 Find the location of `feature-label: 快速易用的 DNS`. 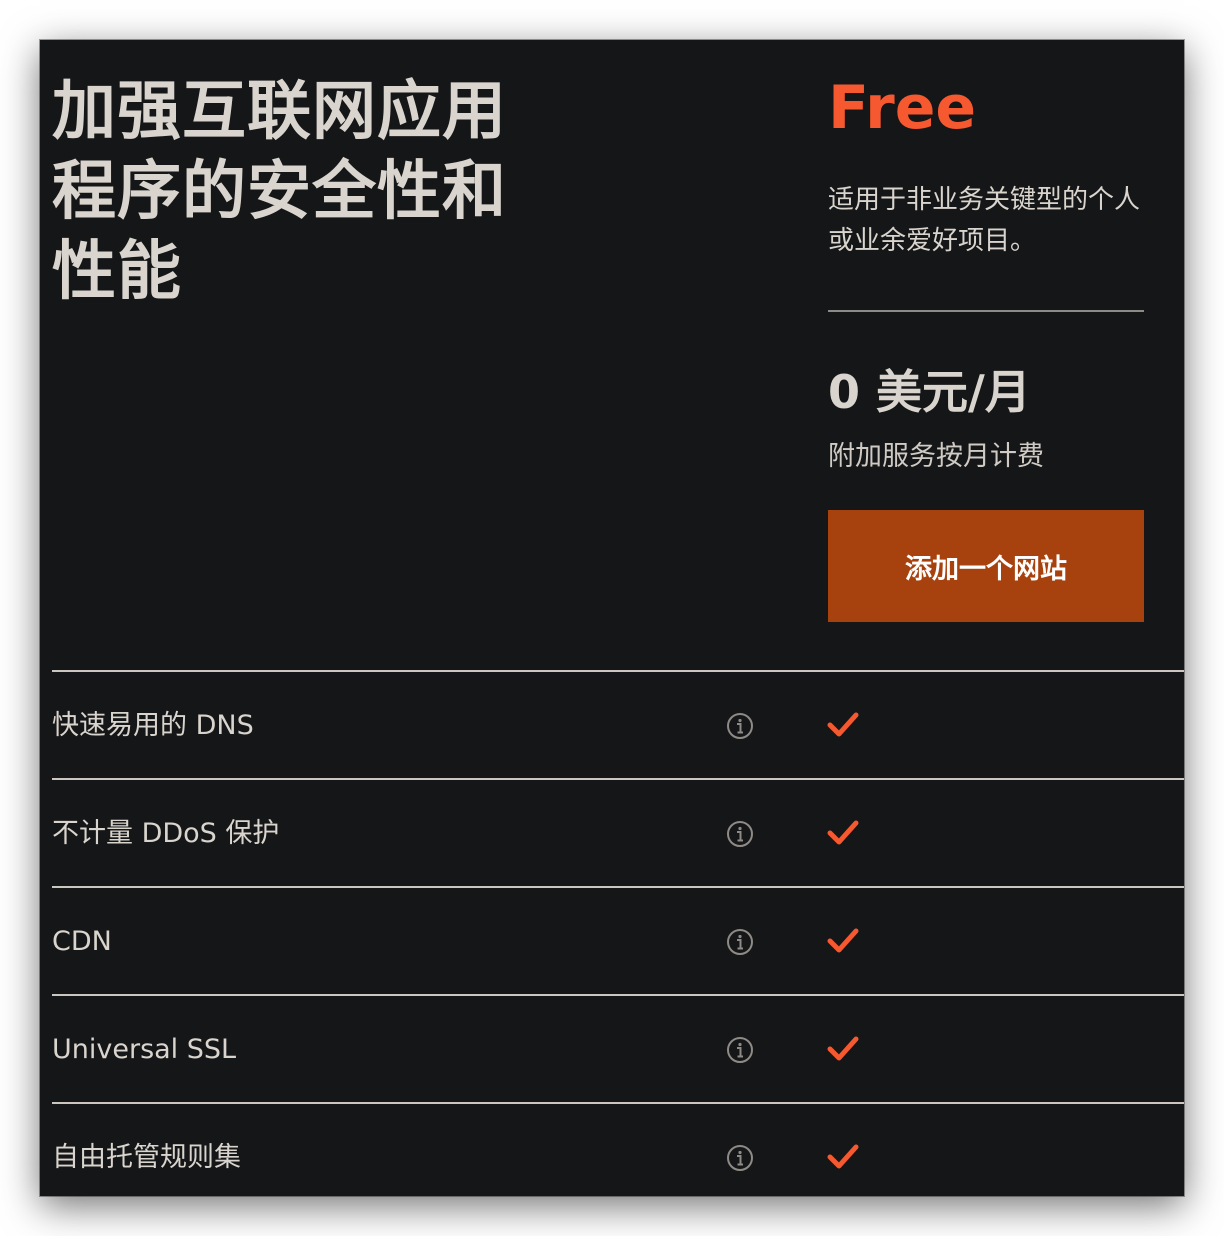

feature-label: 快速易用的 DNS is located at coordinates (153, 725).